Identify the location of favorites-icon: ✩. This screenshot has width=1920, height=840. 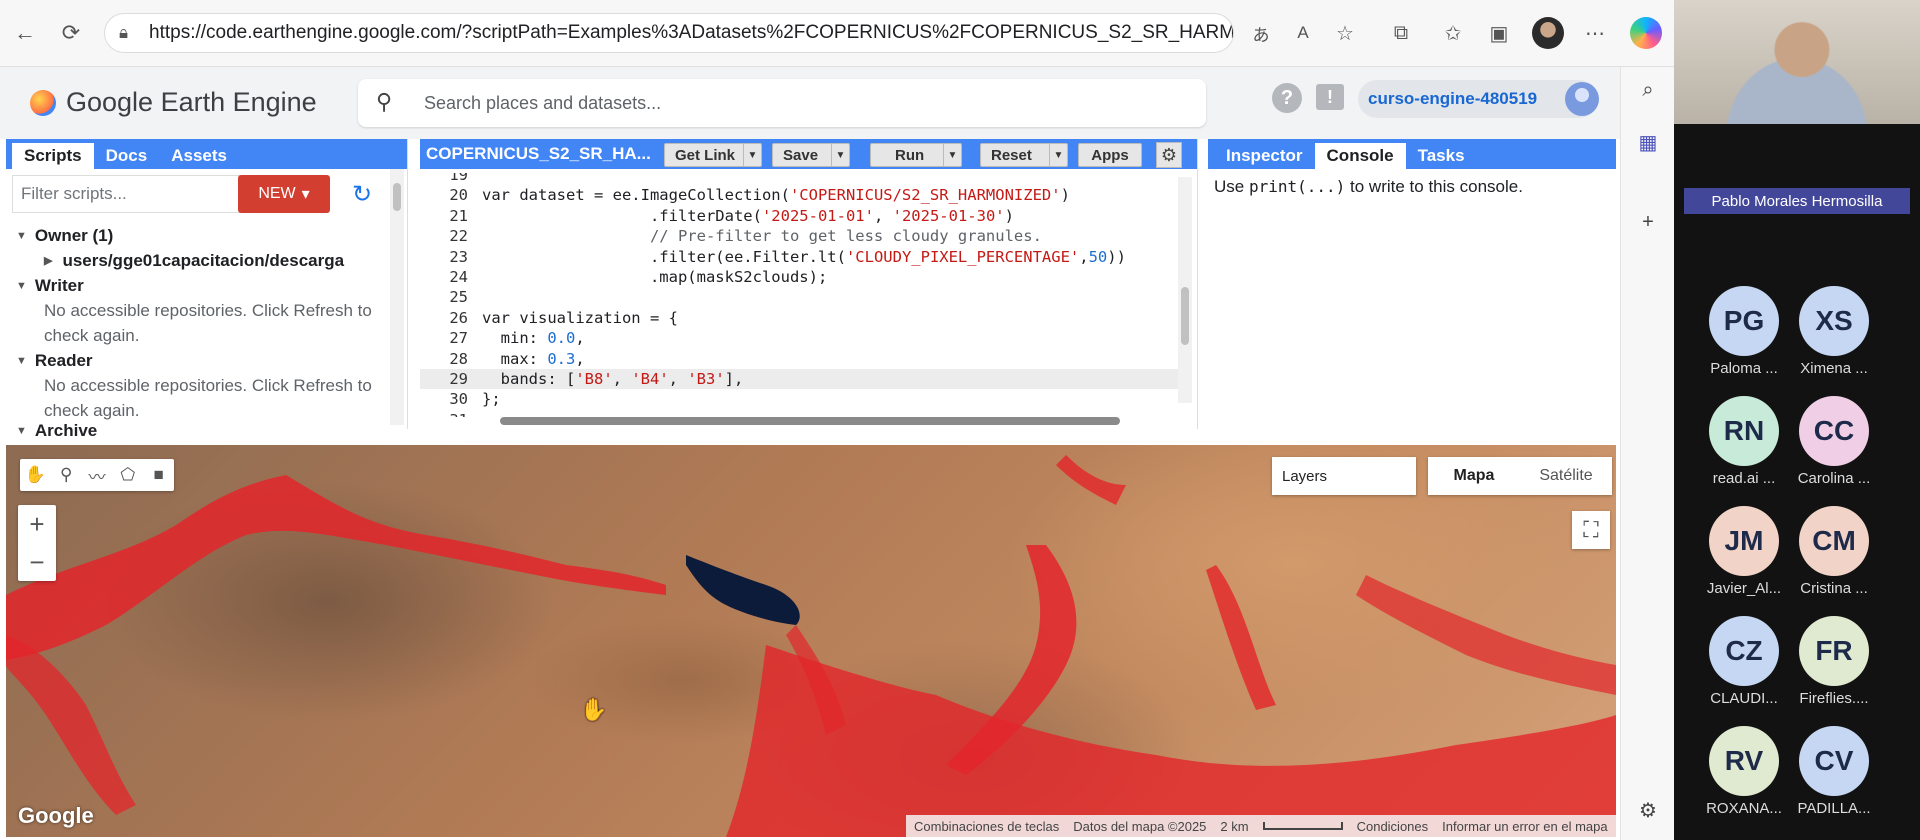
(1453, 33).